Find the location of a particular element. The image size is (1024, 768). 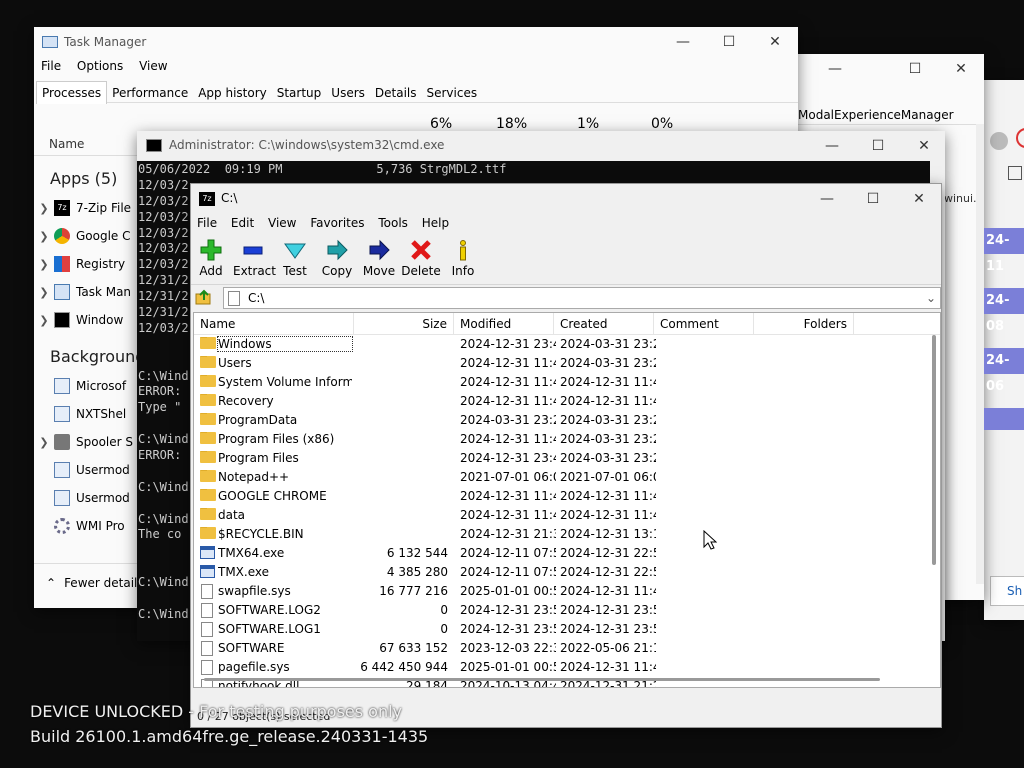

chevron-down-icon: ⌄ is located at coordinates (931, 298).